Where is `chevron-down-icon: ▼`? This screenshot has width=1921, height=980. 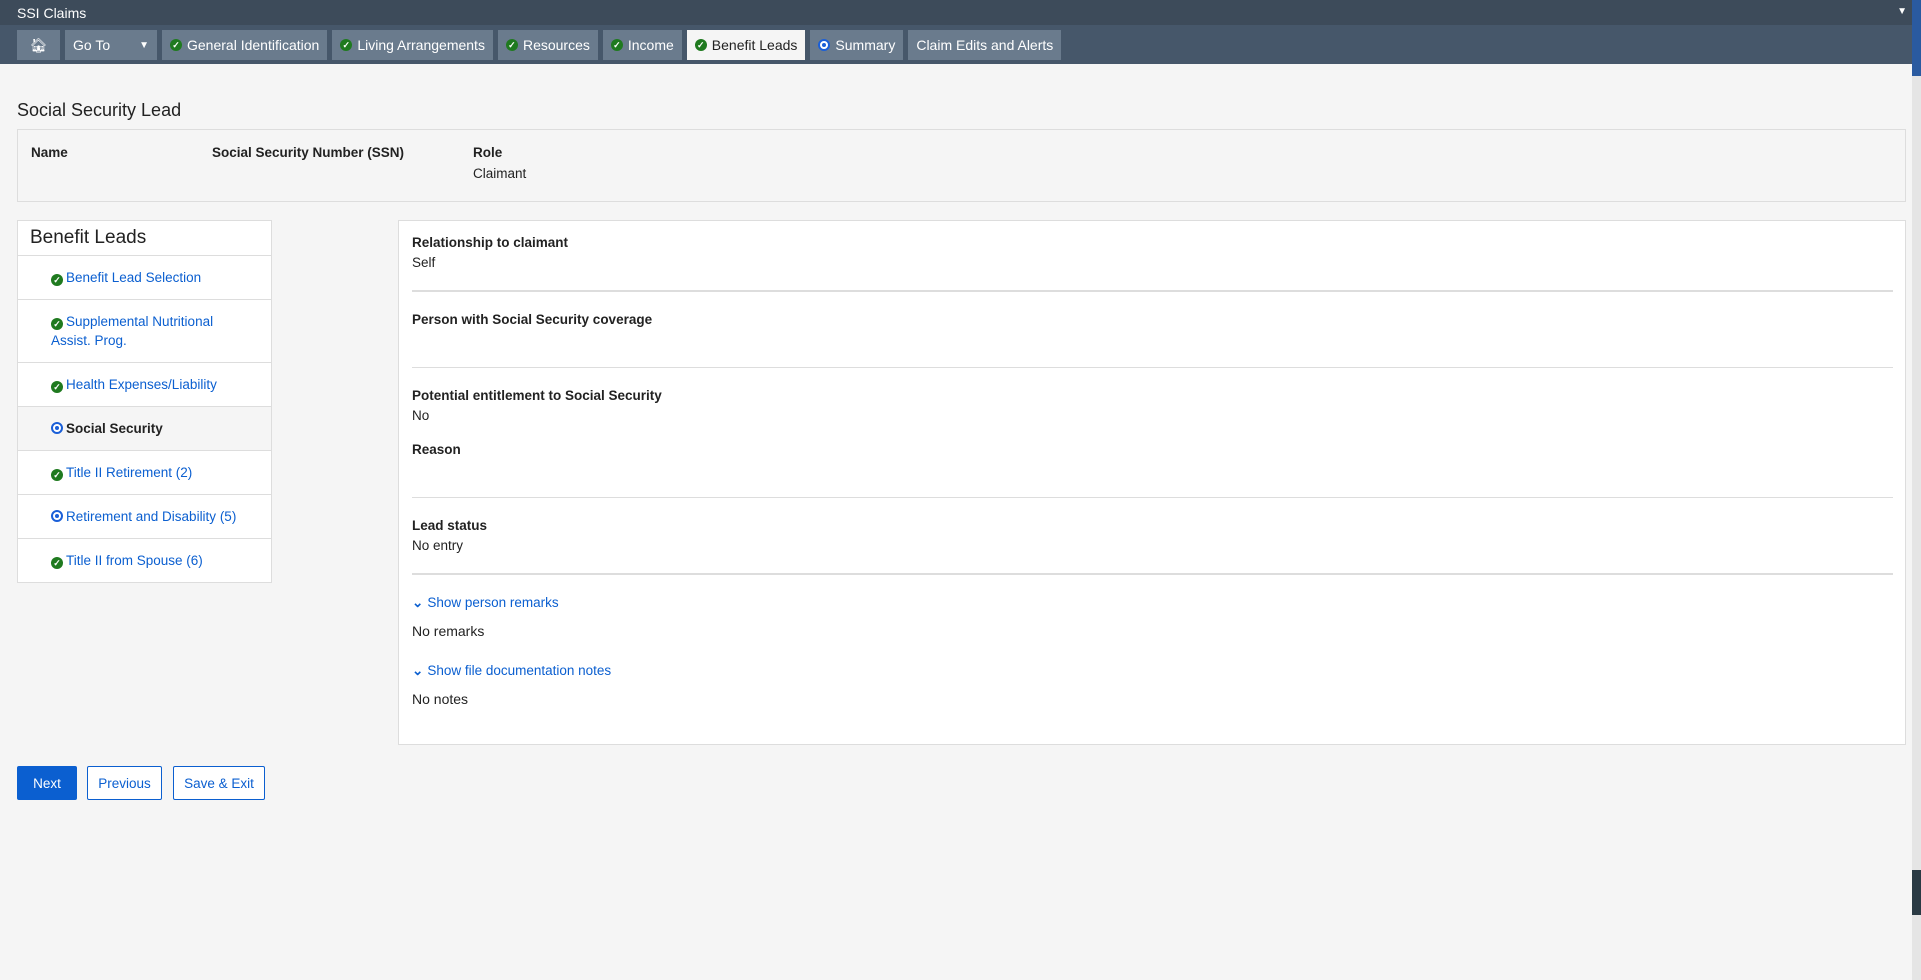 chevron-down-icon: ▼ is located at coordinates (144, 45).